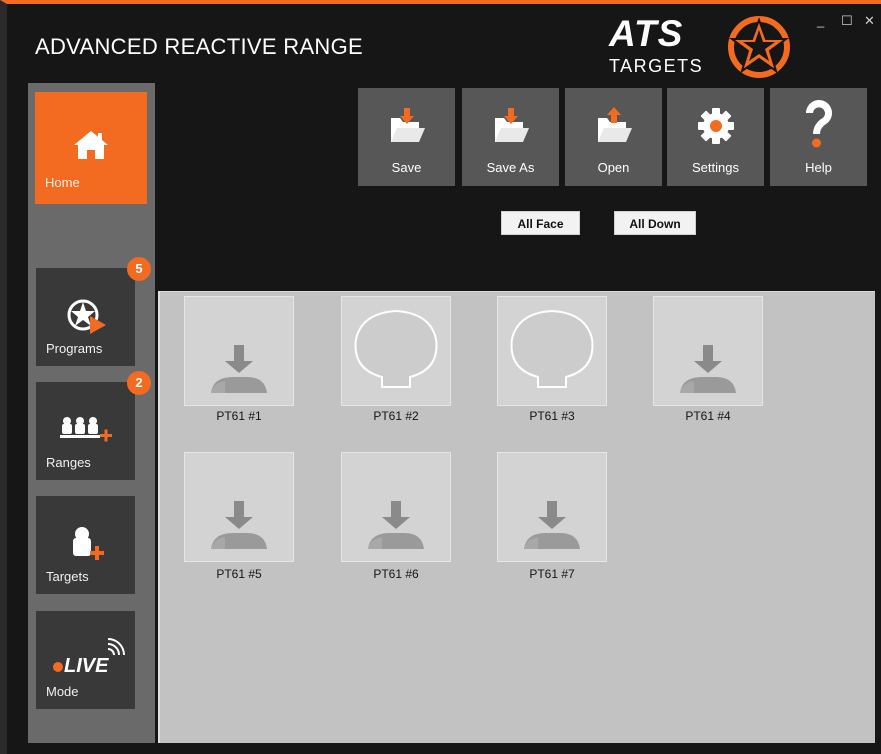 The height and width of the screenshot is (754, 881). I want to click on close-button: ✕, so click(869, 21).